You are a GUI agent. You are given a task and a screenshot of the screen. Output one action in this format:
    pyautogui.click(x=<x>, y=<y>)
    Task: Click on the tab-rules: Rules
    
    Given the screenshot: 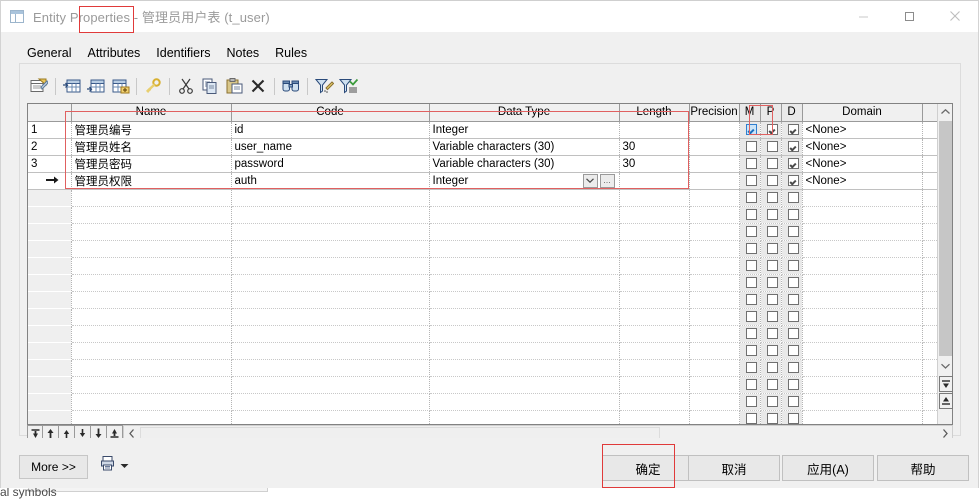 What is the action you would take?
    pyautogui.click(x=291, y=53)
    